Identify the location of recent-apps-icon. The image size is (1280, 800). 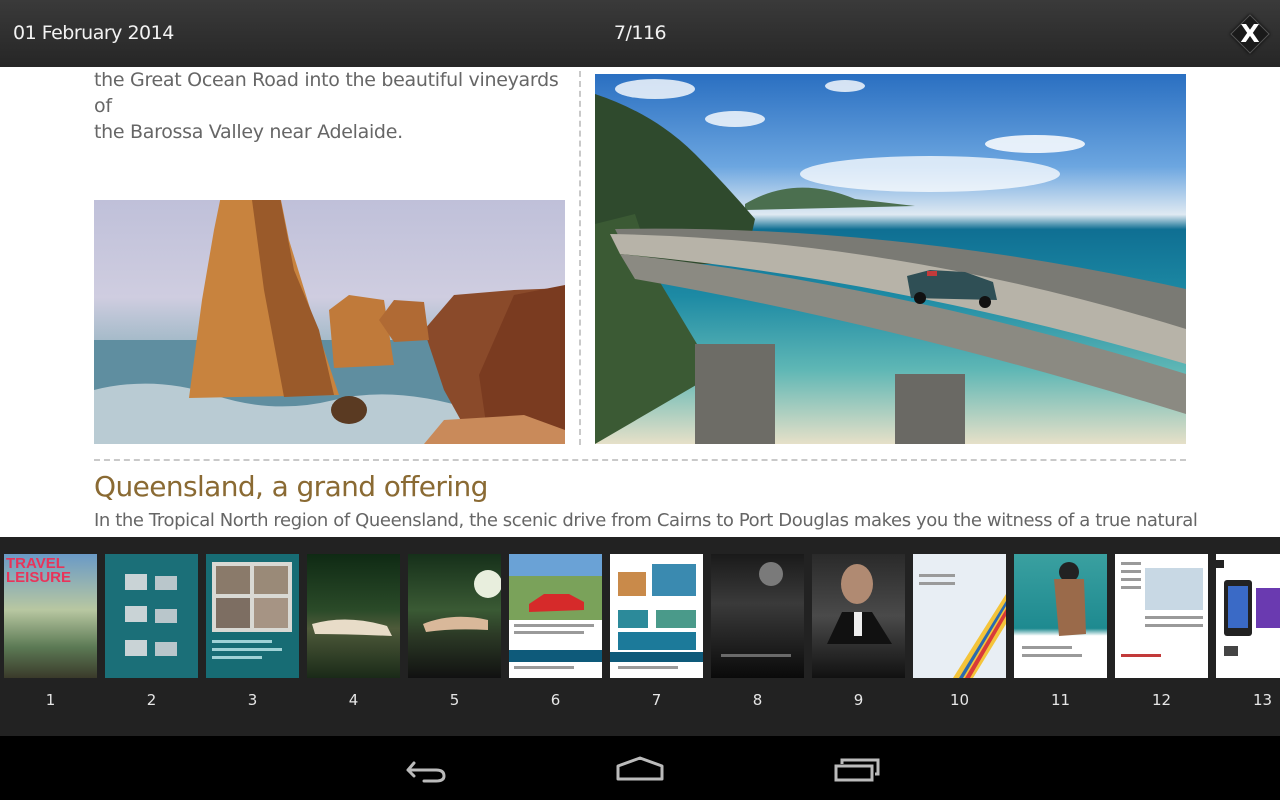
(857, 770).